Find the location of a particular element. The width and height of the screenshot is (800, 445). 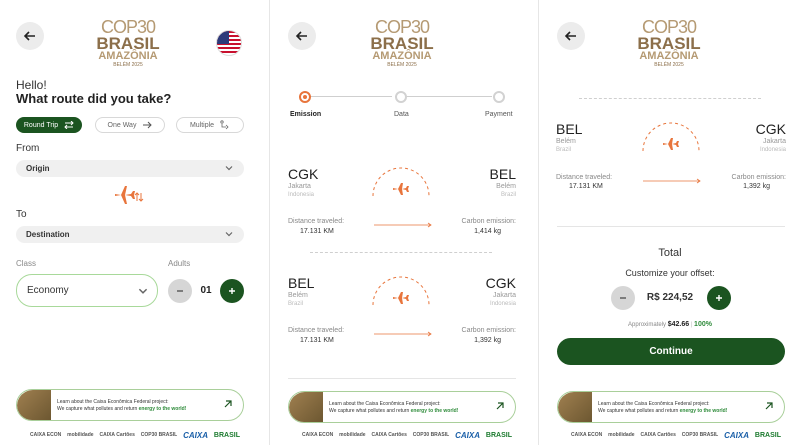

swap-icon is located at coordinates (69, 125).